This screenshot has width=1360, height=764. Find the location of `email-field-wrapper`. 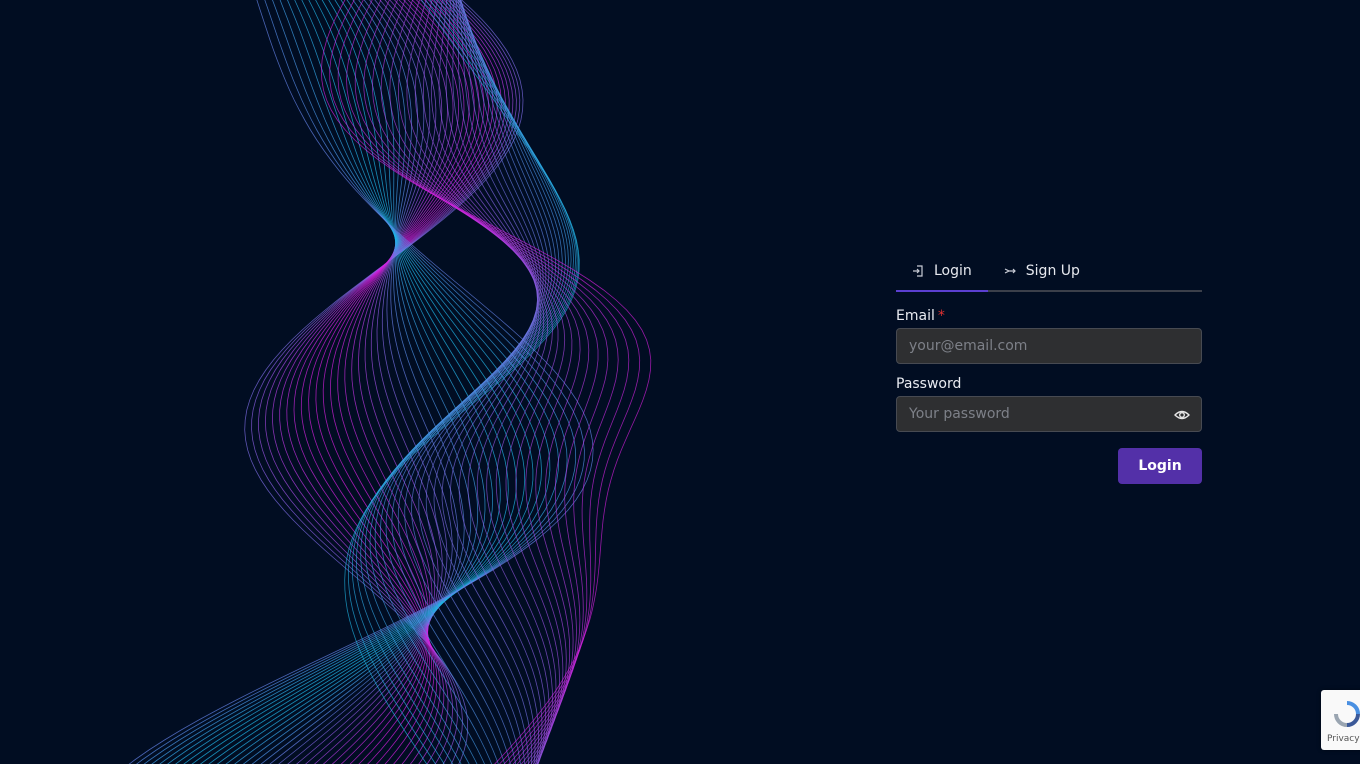

email-field-wrapper is located at coordinates (1049, 346).